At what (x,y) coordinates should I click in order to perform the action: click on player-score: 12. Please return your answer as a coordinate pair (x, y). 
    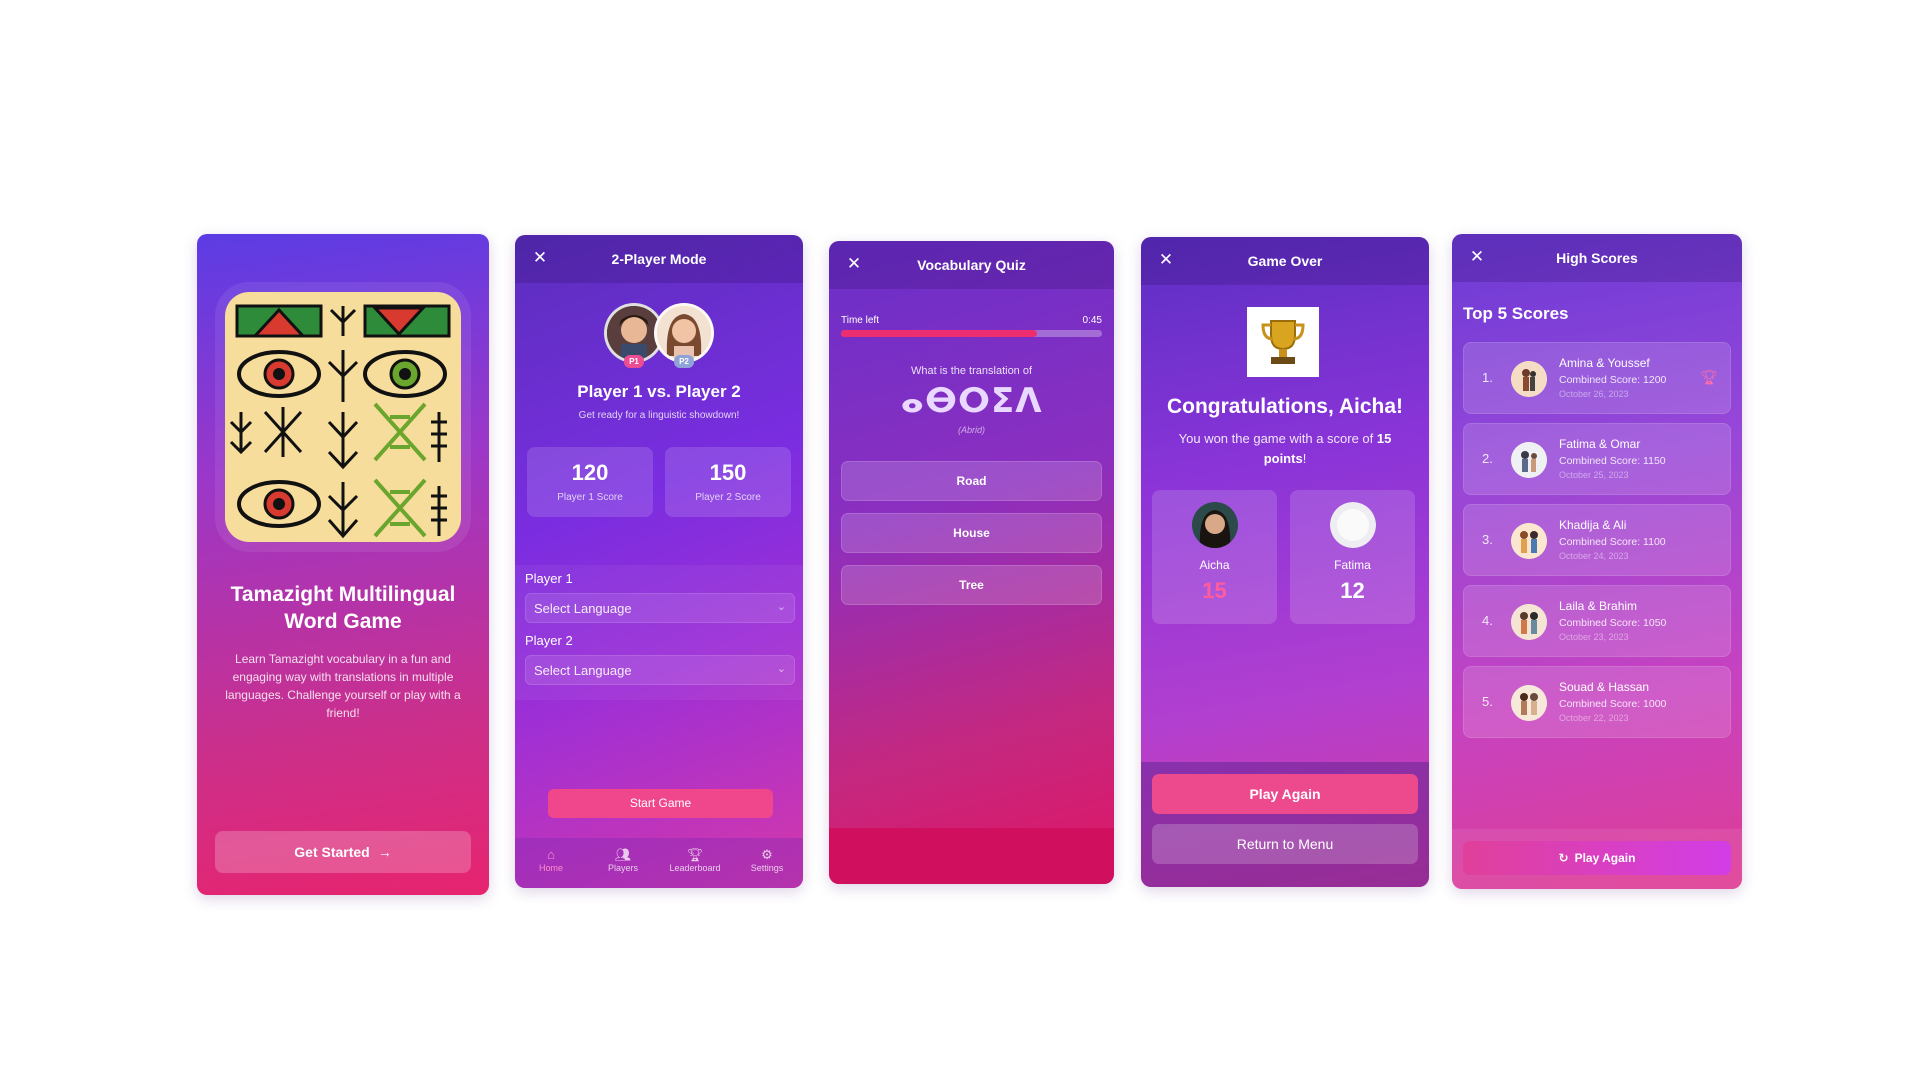
    Looking at the image, I should click on (1352, 590).